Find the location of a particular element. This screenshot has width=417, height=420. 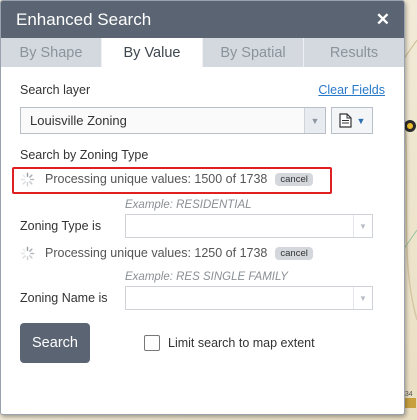

limit-extent-checkbox is located at coordinates (152, 343).